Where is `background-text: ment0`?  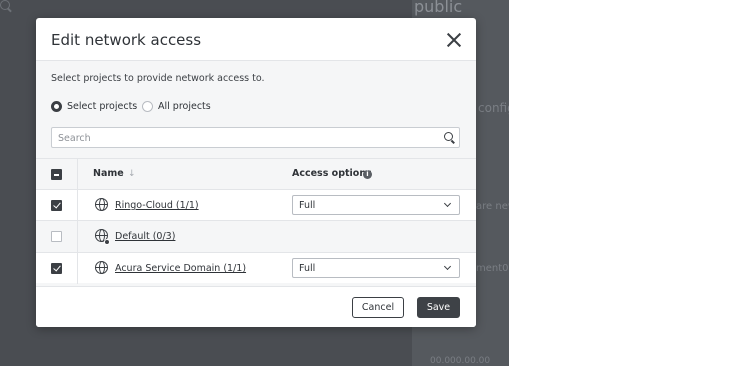 background-text: ment0 is located at coordinates (492, 268).